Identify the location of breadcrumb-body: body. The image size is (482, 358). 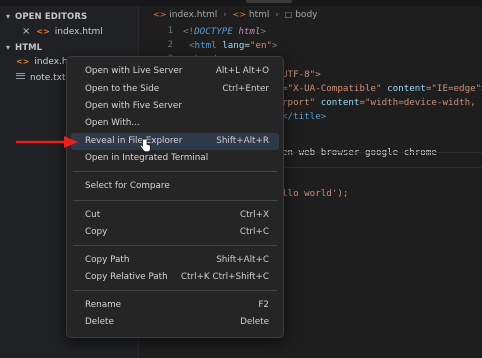
(306, 15).